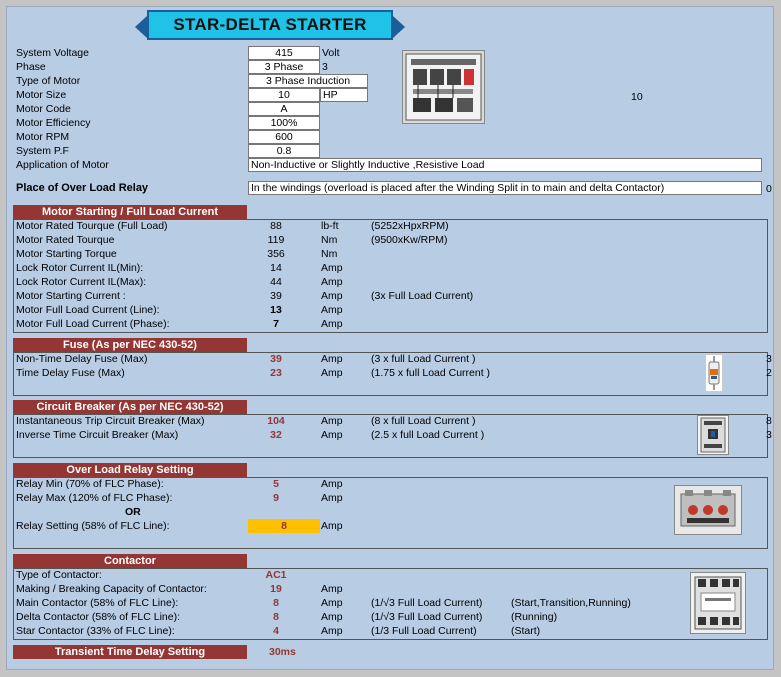 This screenshot has width=781, height=677. I want to click on transient-value: 30ms, so click(282, 652).